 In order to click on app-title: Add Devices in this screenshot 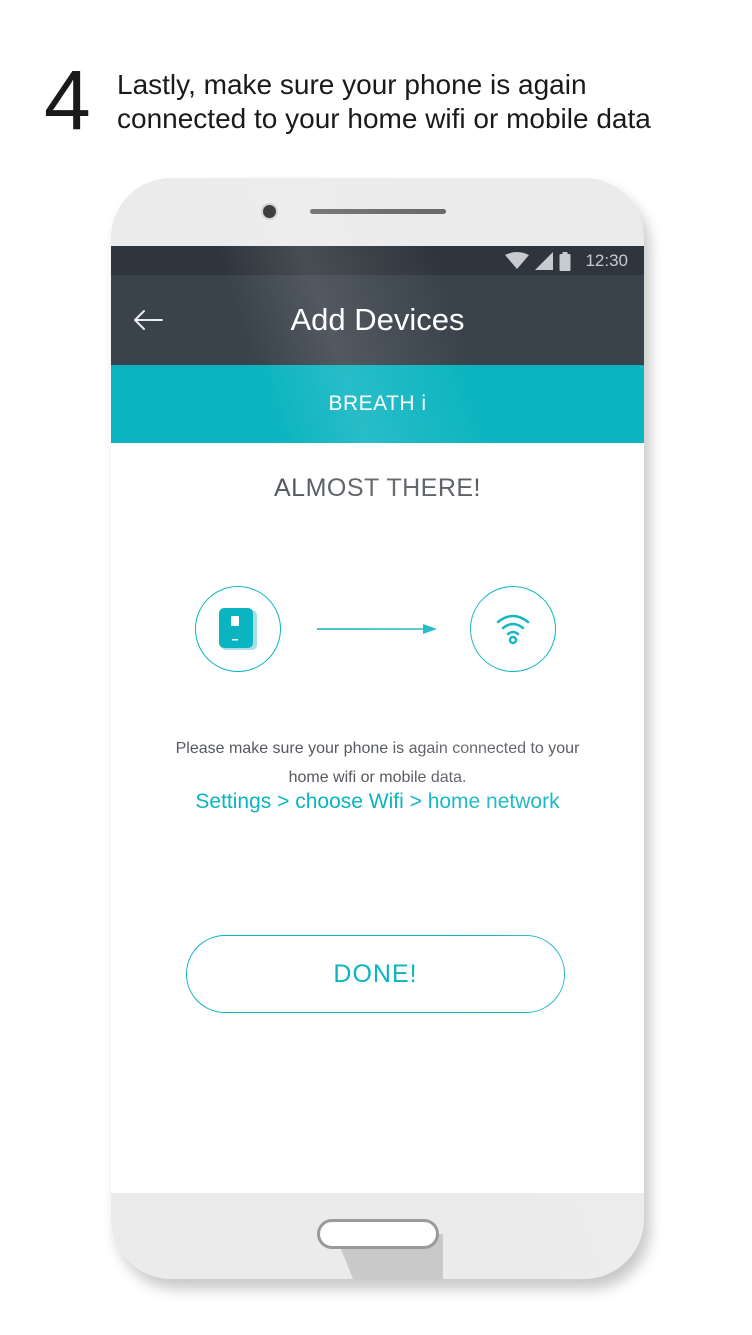, I will do `click(377, 319)`.